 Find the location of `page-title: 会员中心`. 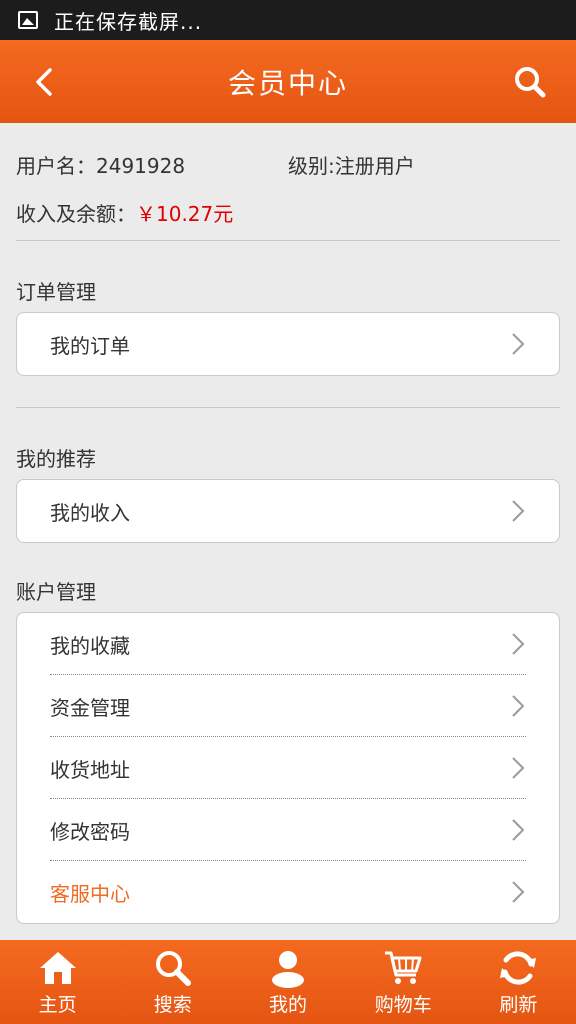

page-title: 会员中心 is located at coordinates (287, 83).